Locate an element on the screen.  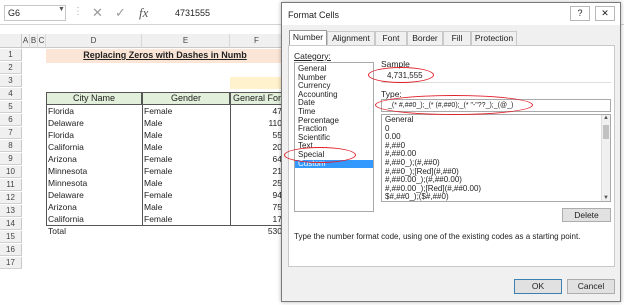
close-button: ✕ is located at coordinates (605, 13).